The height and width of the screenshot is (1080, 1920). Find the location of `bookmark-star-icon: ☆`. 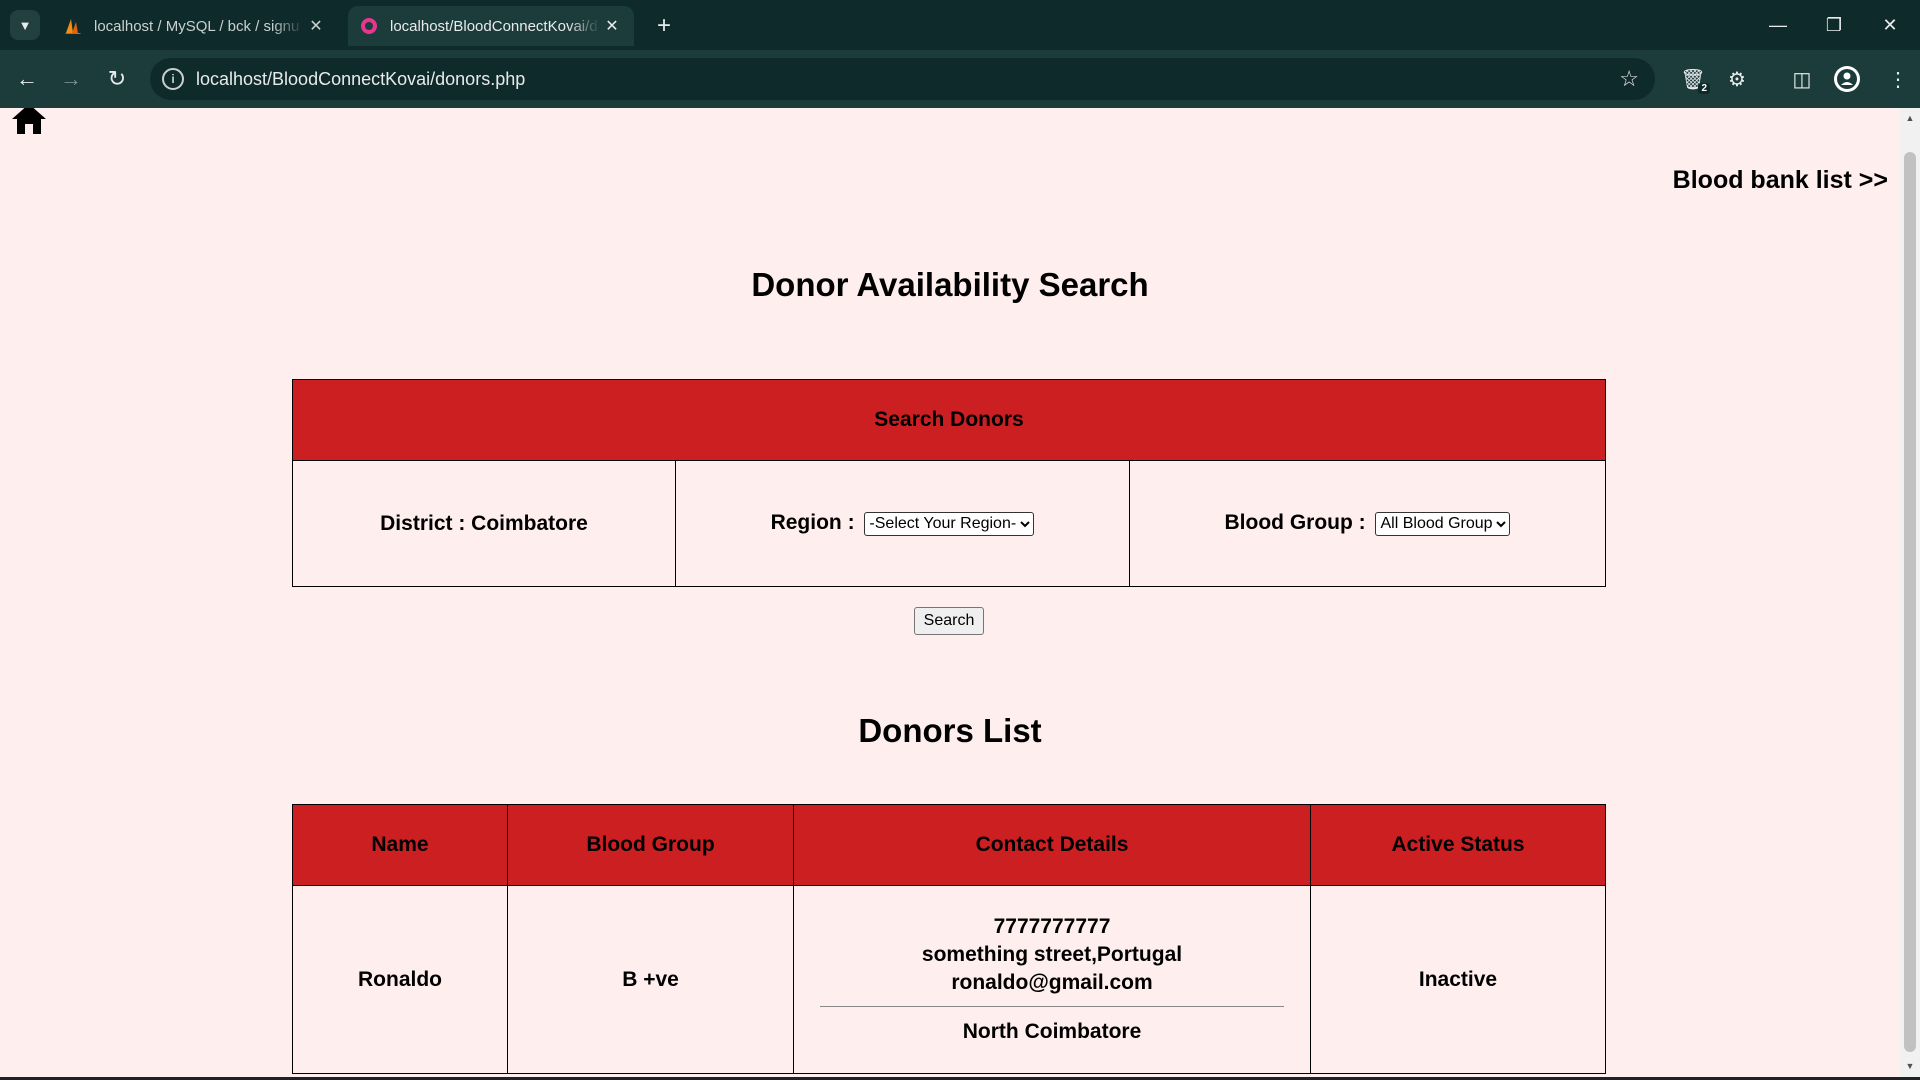

bookmark-star-icon: ☆ is located at coordinates (1629, 79).